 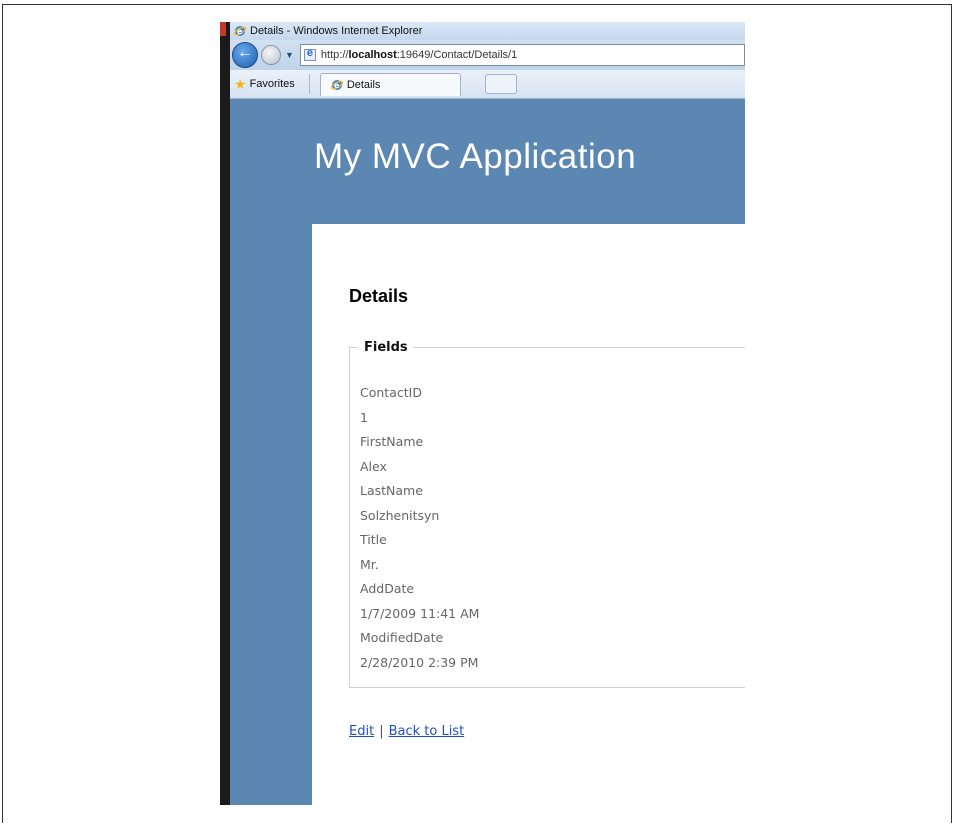 What do you see at coordinates (309, 54) in the screenshot?
I see `page-icon` at bounding box center [309, 54].